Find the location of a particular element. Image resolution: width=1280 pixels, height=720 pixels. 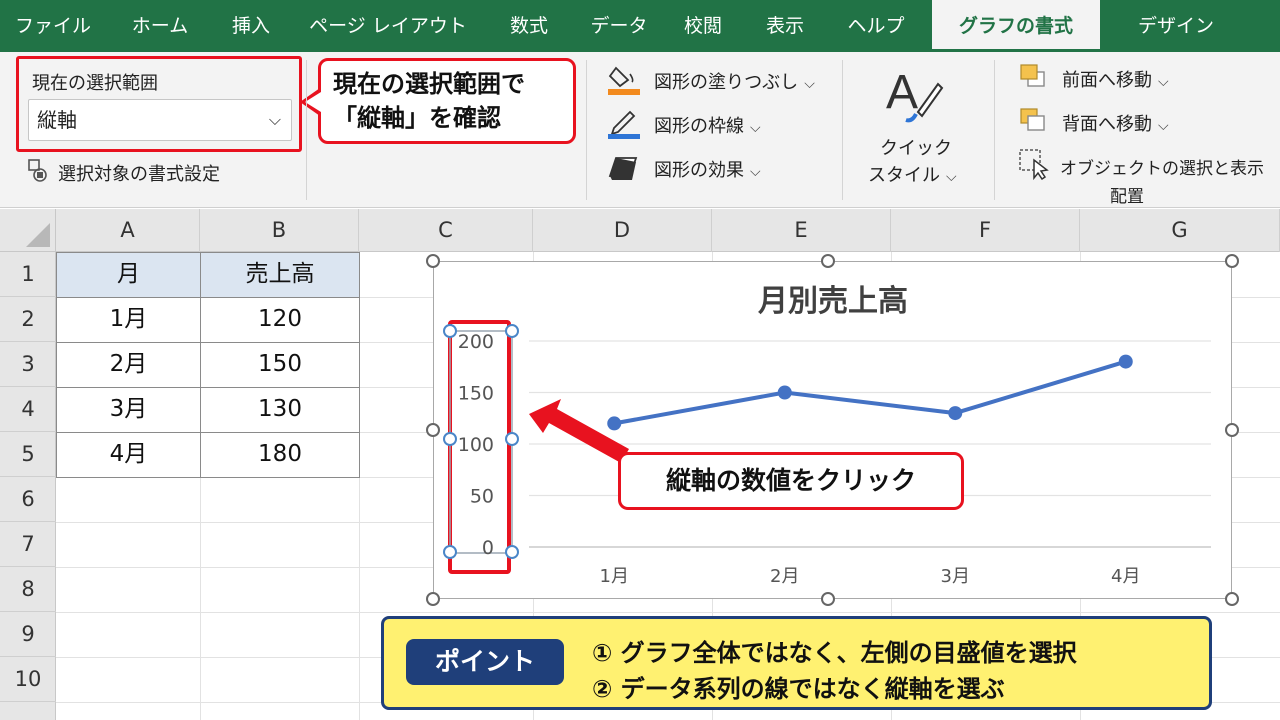

table-cell: 130 is located at coordinates (280, 409).